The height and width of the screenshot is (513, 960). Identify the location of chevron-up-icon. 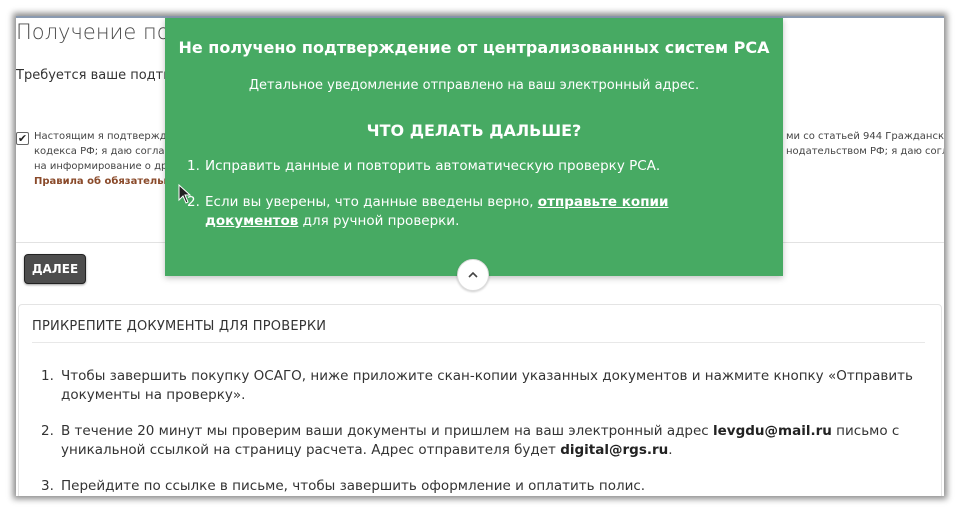
(473, 274).